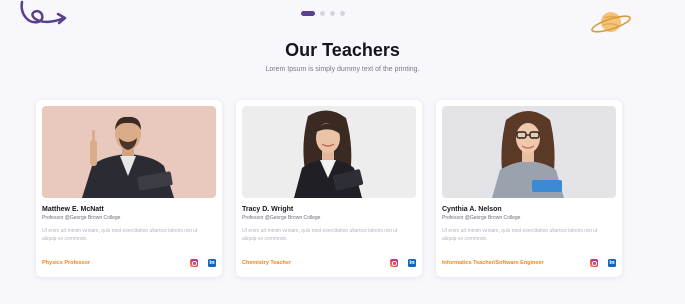 The image size is (685, 304). I want to click on teacher-name: Cynthia A. Nelson, so click(472, 209).